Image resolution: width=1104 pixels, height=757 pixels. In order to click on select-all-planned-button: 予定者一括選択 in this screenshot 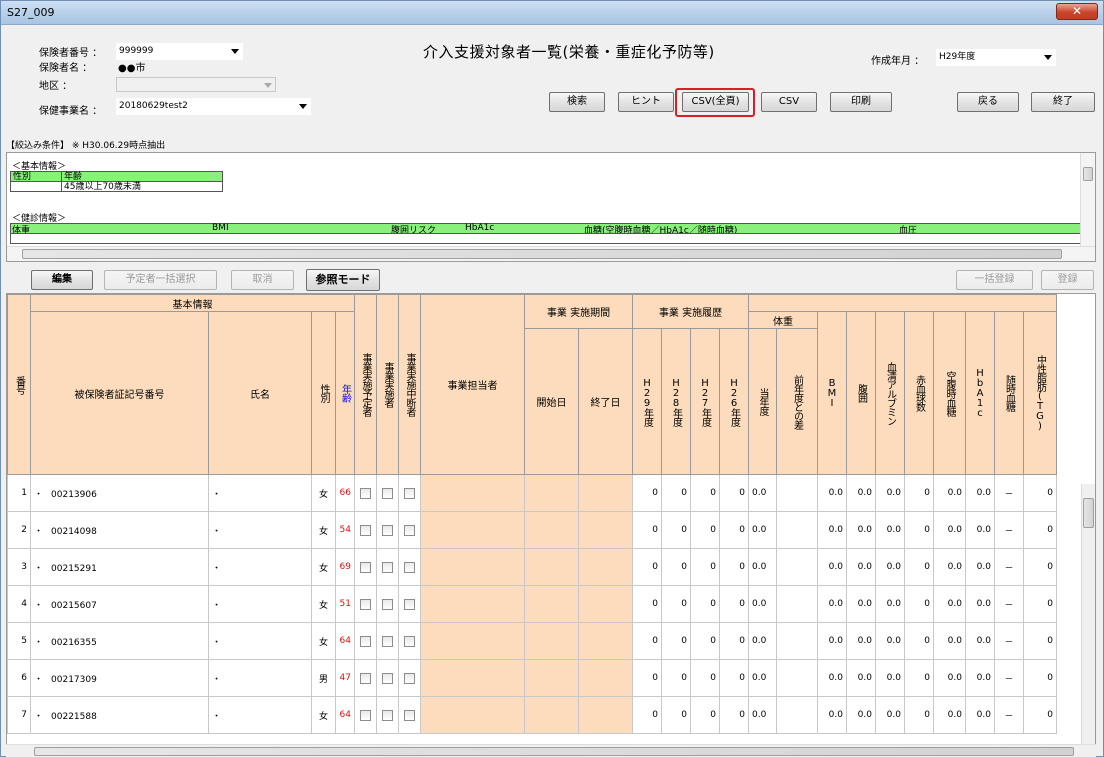, I will do `click(160, 280)`.